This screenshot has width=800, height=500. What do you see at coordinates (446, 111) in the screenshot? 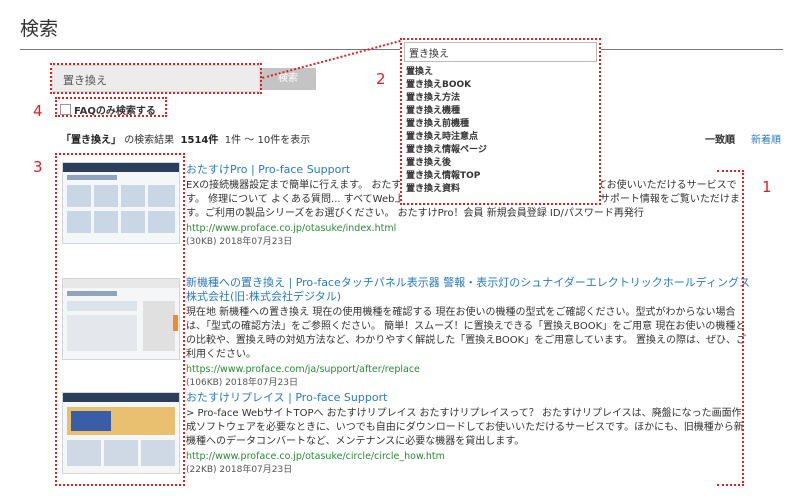
I see `suggest-item: 置き換え機種` at bounding box center [446, 111].